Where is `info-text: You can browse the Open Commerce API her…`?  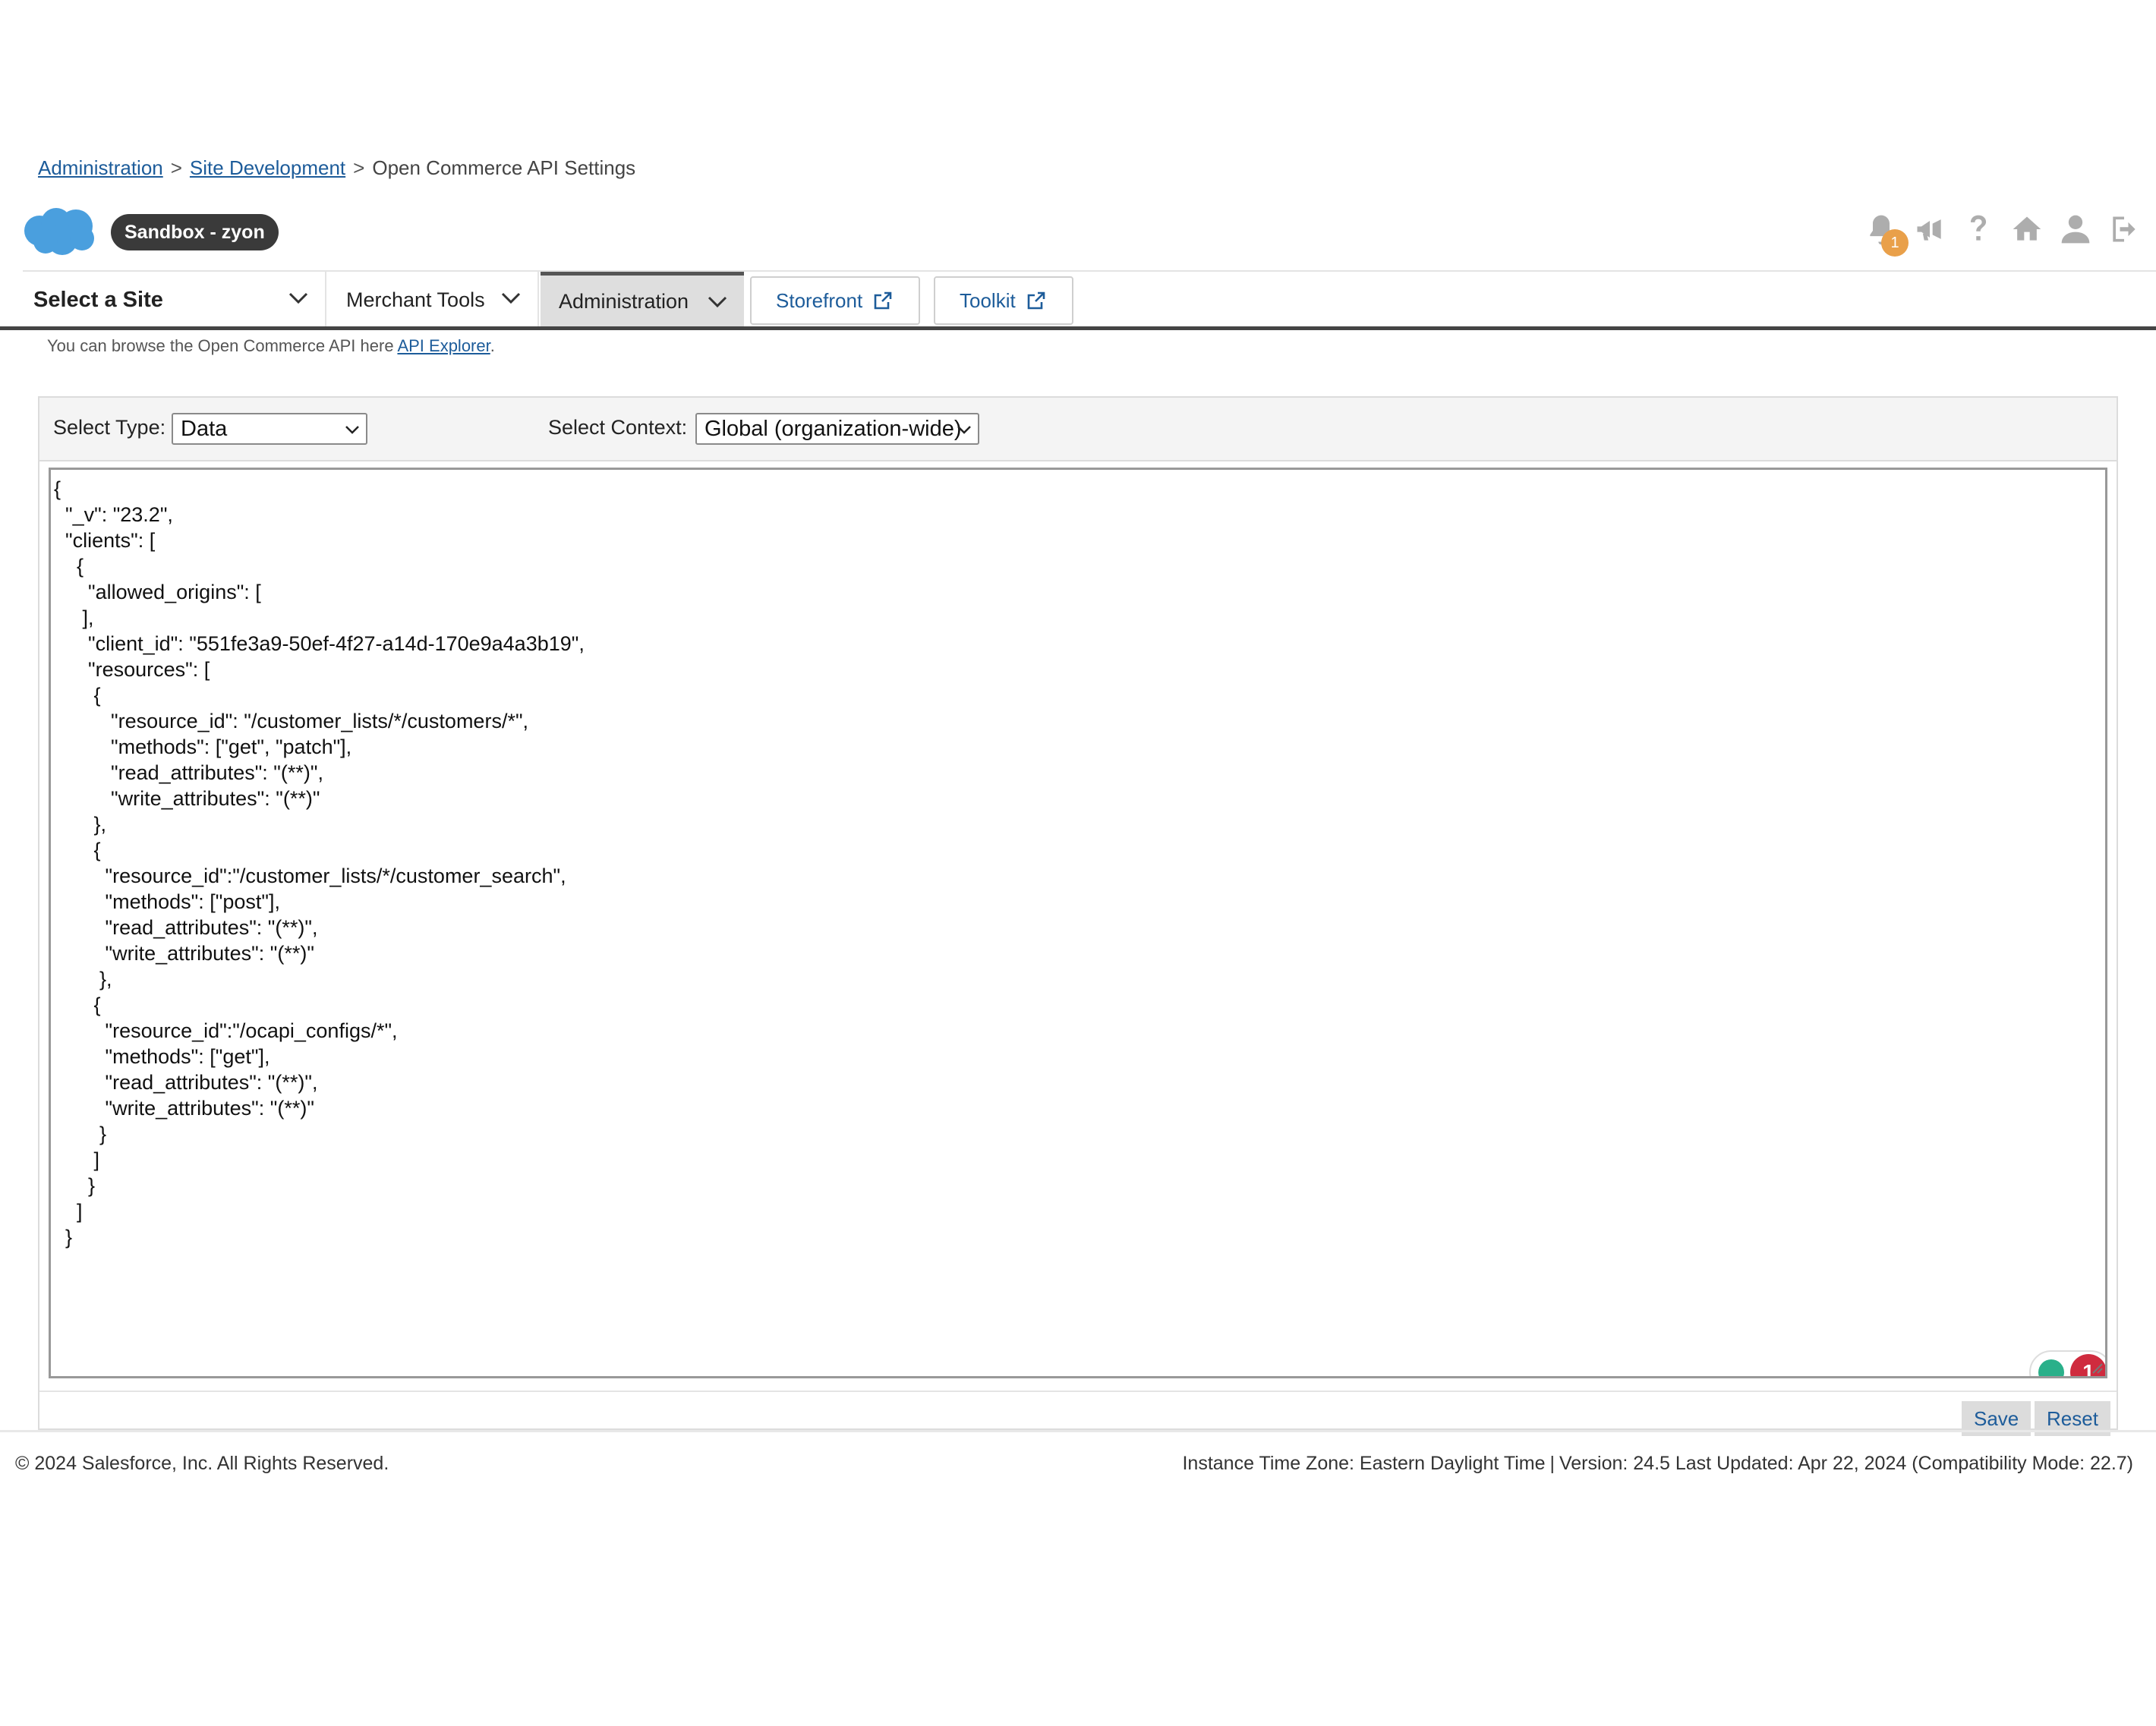 info-text: You can browse the Open Commerce API her… is located at coordinates (222, 345).